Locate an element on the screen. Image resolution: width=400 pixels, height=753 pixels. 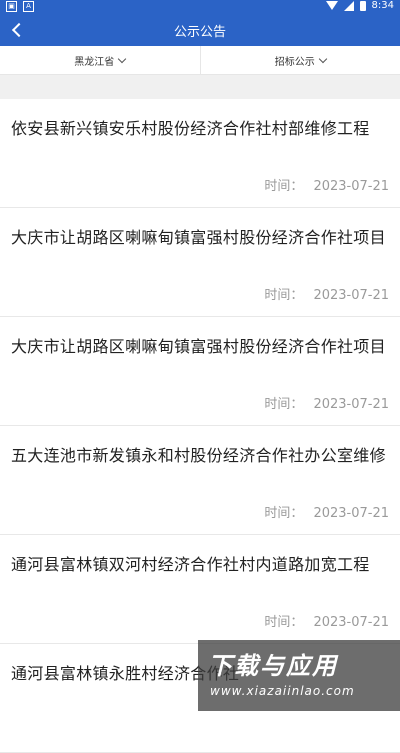
image-notification-icon: ▣ is located at coordinates (11, 6).